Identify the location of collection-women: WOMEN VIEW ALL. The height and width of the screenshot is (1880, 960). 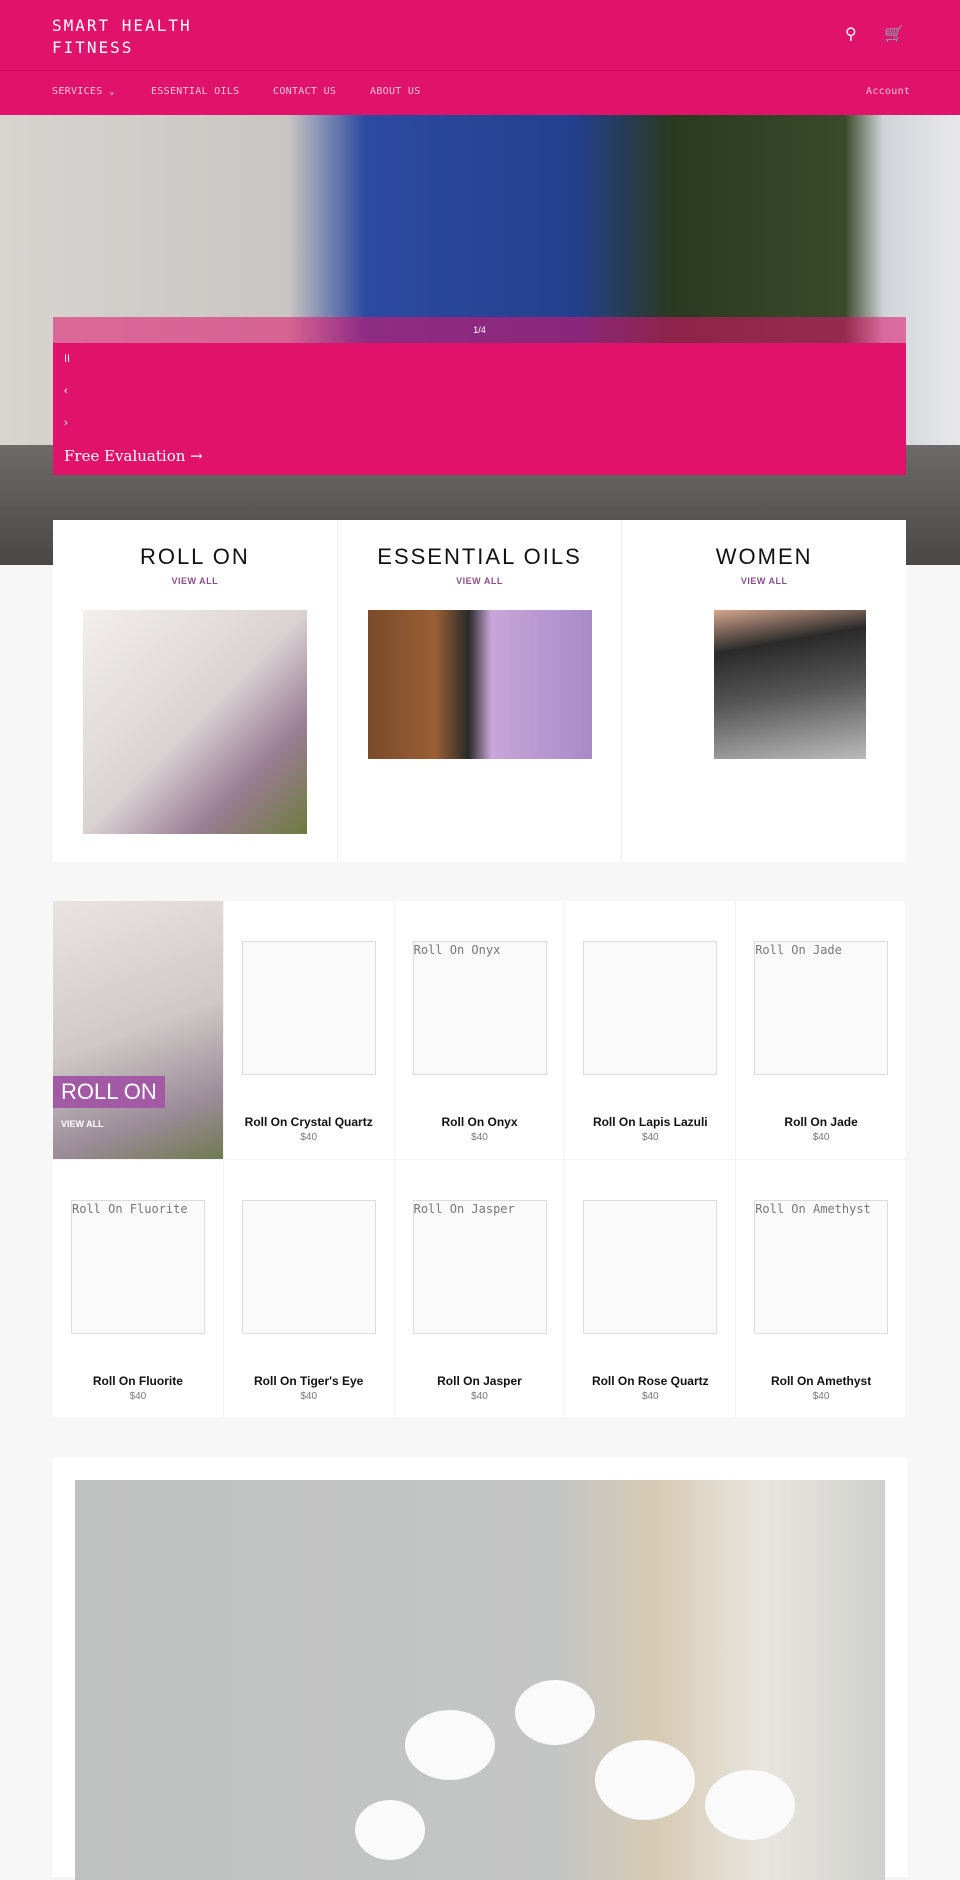
(764, 691).